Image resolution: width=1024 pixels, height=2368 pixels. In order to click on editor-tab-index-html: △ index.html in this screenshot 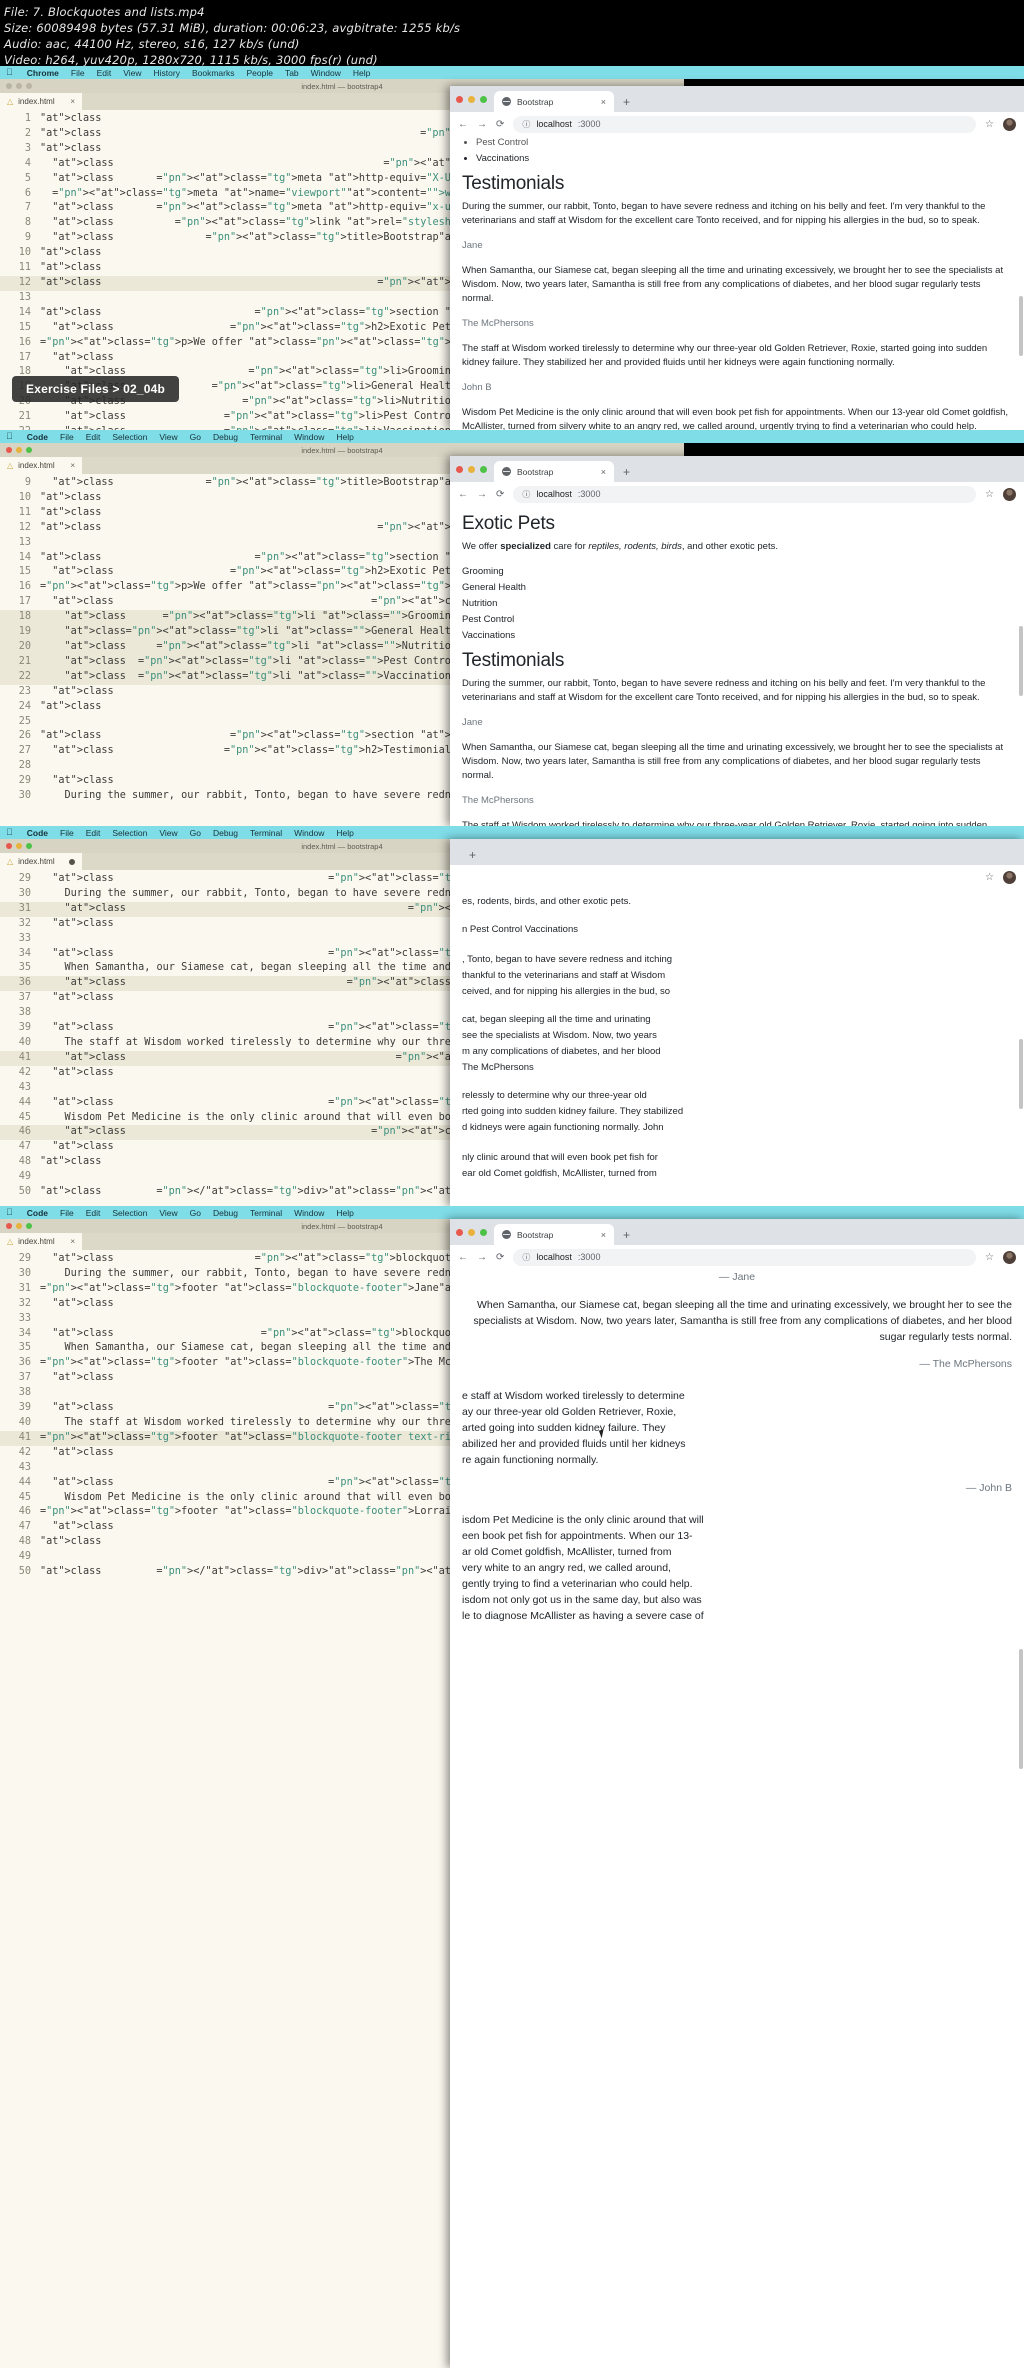, I will do `click(41, 861)`.